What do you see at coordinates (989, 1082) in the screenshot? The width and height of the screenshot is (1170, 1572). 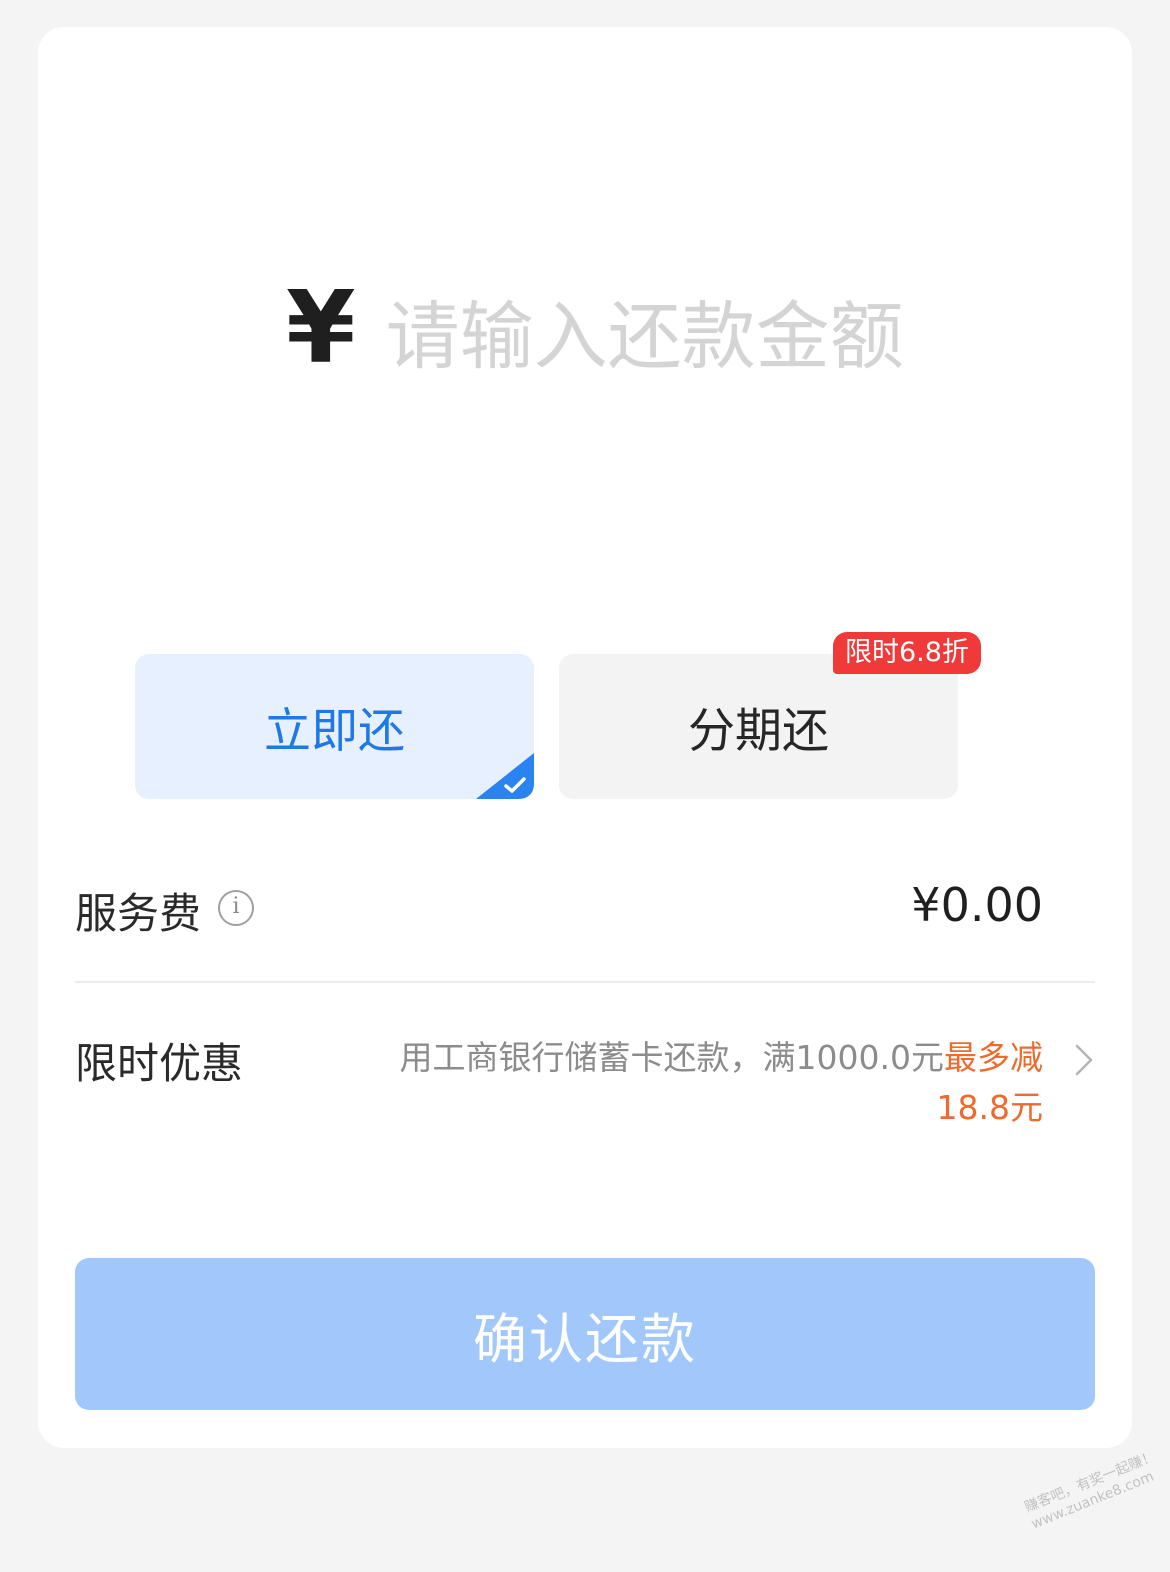 I see `discount-highlight: 最多减18.8元` at bounding box center [989, 1082].